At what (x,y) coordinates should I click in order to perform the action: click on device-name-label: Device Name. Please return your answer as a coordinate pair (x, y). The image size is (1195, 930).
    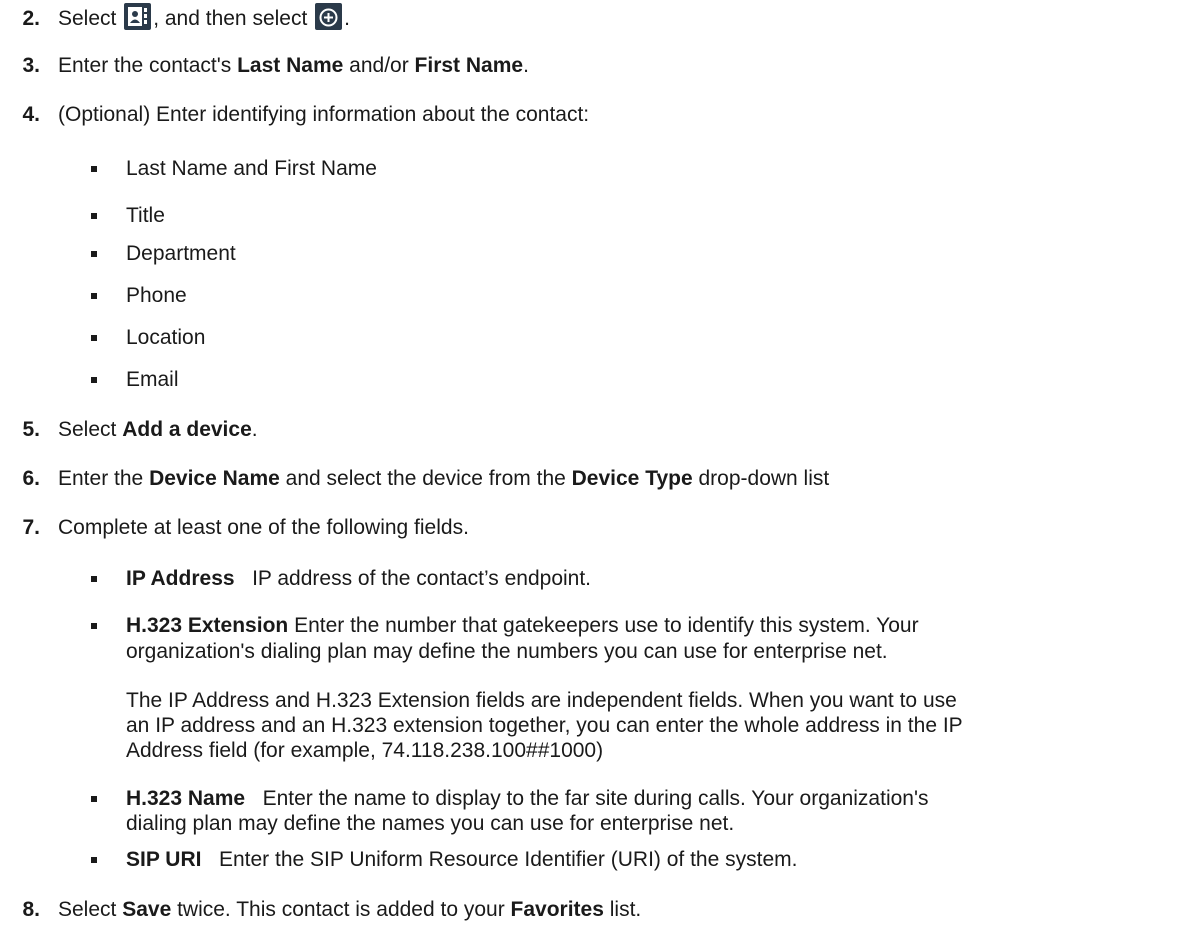
    Looking at the image, I should click on (214, 478).